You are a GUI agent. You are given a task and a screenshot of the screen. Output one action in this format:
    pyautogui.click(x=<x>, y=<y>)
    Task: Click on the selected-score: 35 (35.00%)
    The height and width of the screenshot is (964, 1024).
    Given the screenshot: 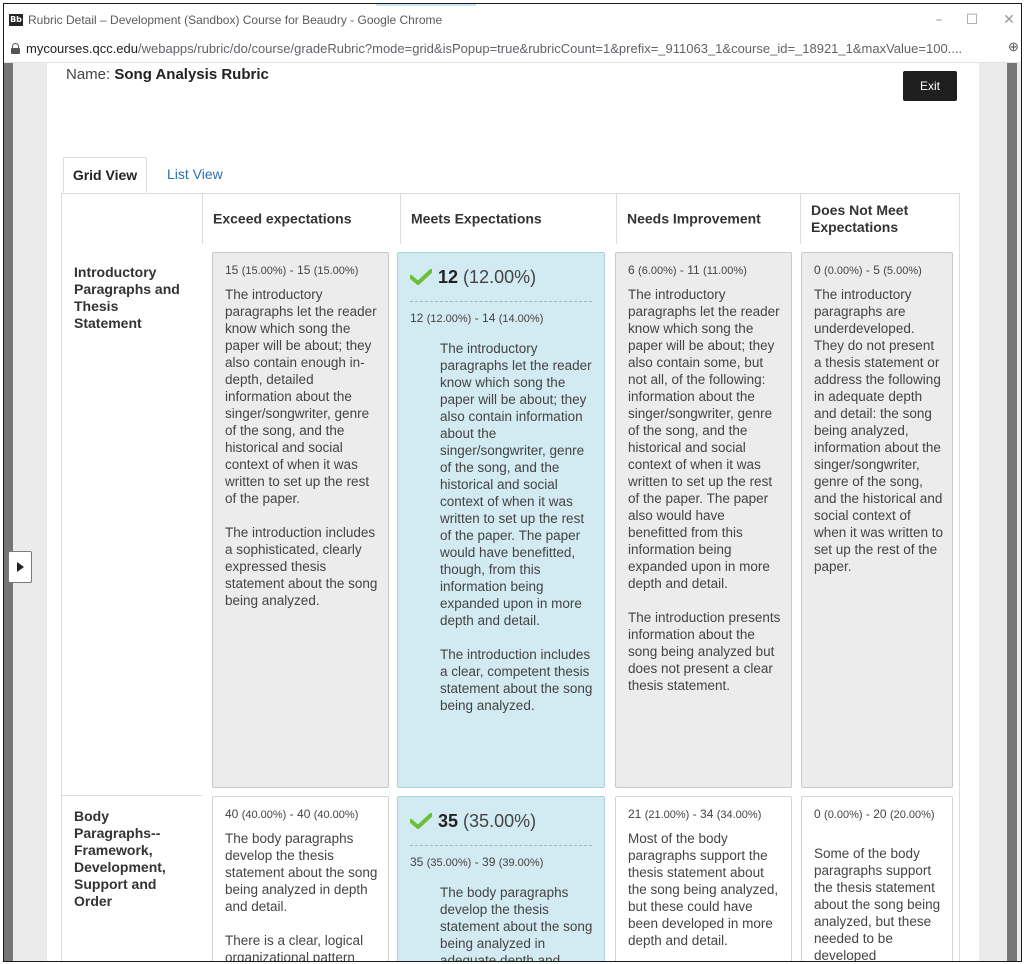 What is the action you would take?
    pyautogui.click(x=487, y=821)
    